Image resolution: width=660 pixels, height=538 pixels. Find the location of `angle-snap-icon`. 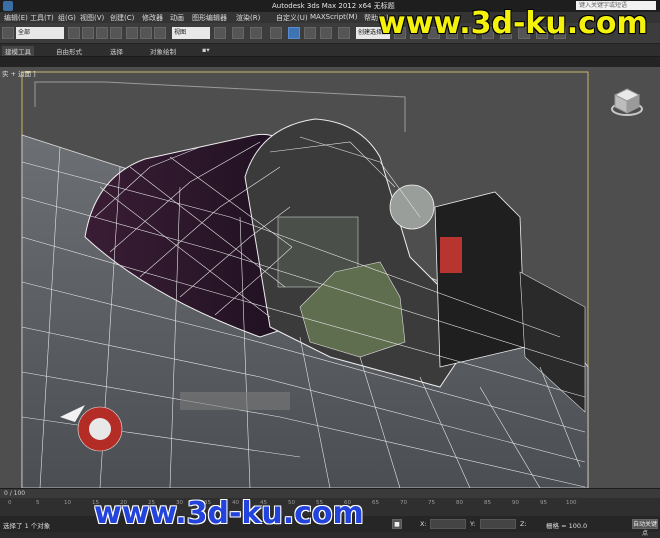

angle-snap-icon is located at coordinates (294, 33).